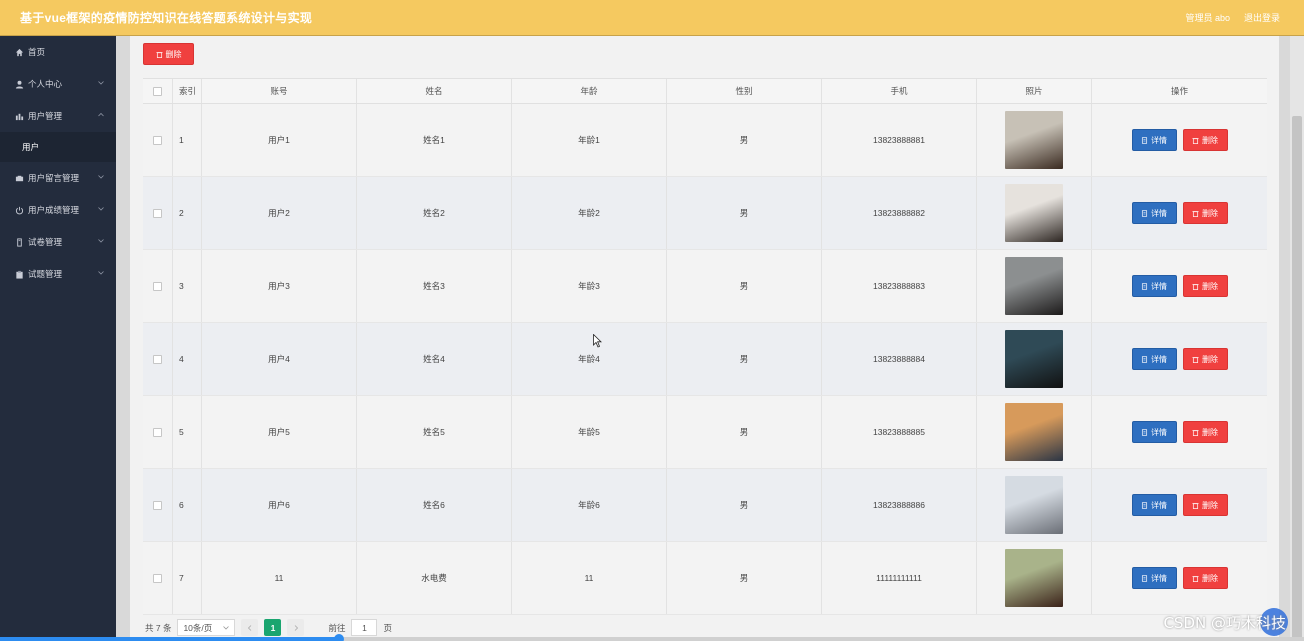 The height and width of the screenshot is (641, 1304). I want to click on batch-delete-button: 删除, so click(168, 54).